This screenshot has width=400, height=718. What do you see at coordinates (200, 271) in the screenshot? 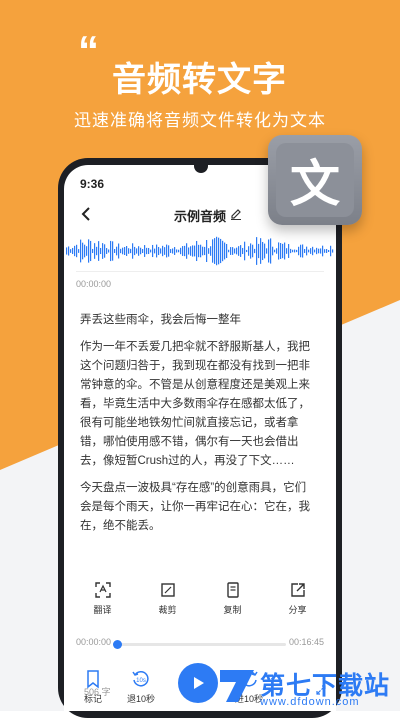
I see `divider` at bounding box center [200, 271].